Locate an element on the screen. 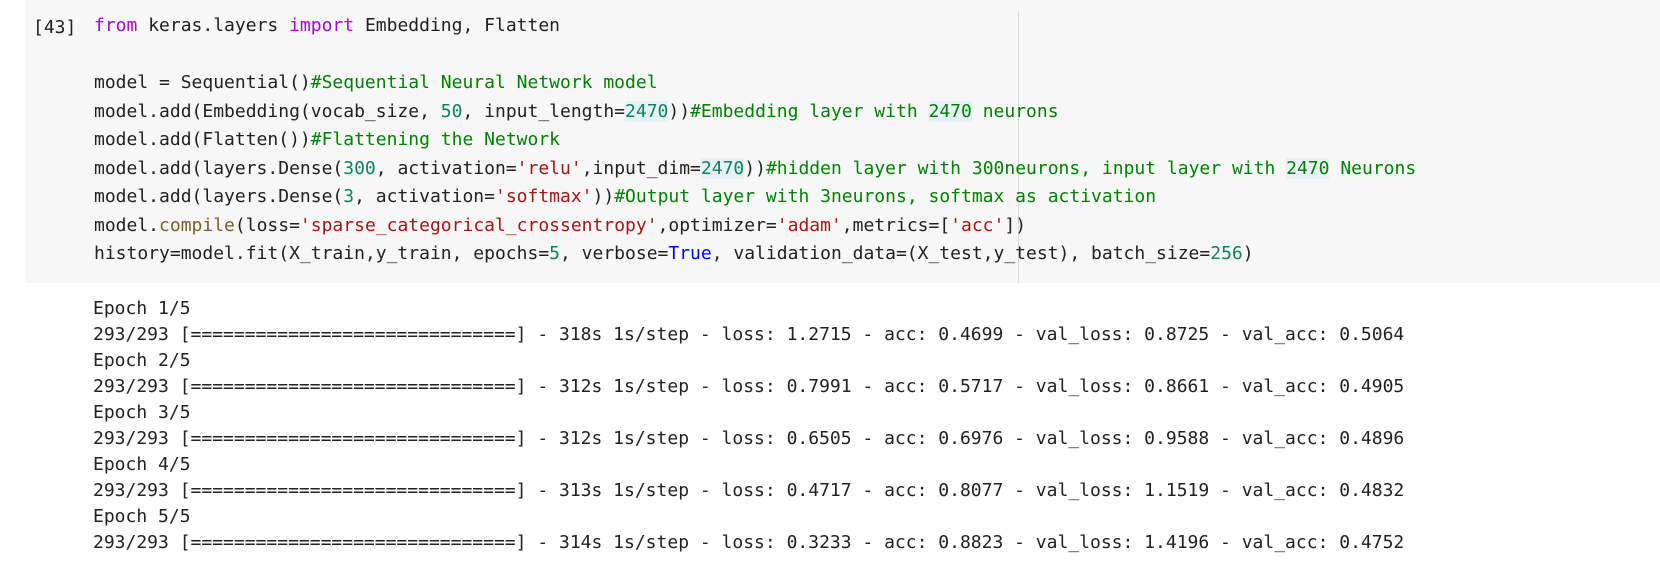 The width and height of the screenshot is (1660, 570). code-token: , verbose= is located at coordinates (614, 253).